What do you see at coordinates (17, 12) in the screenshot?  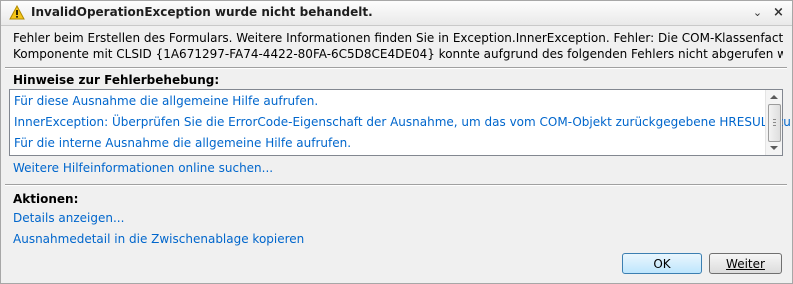 I see `warning-icon` at bounding box center [17, 12].